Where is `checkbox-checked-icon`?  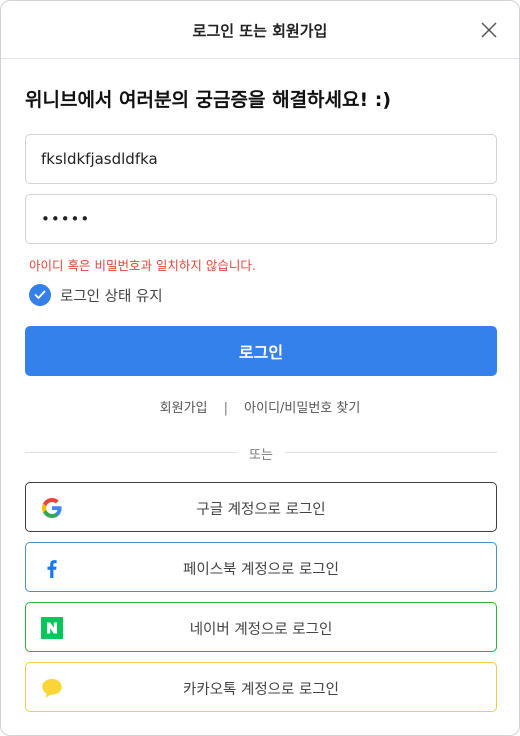
checkbox-checked-icon is located at coordinates (40, 295).